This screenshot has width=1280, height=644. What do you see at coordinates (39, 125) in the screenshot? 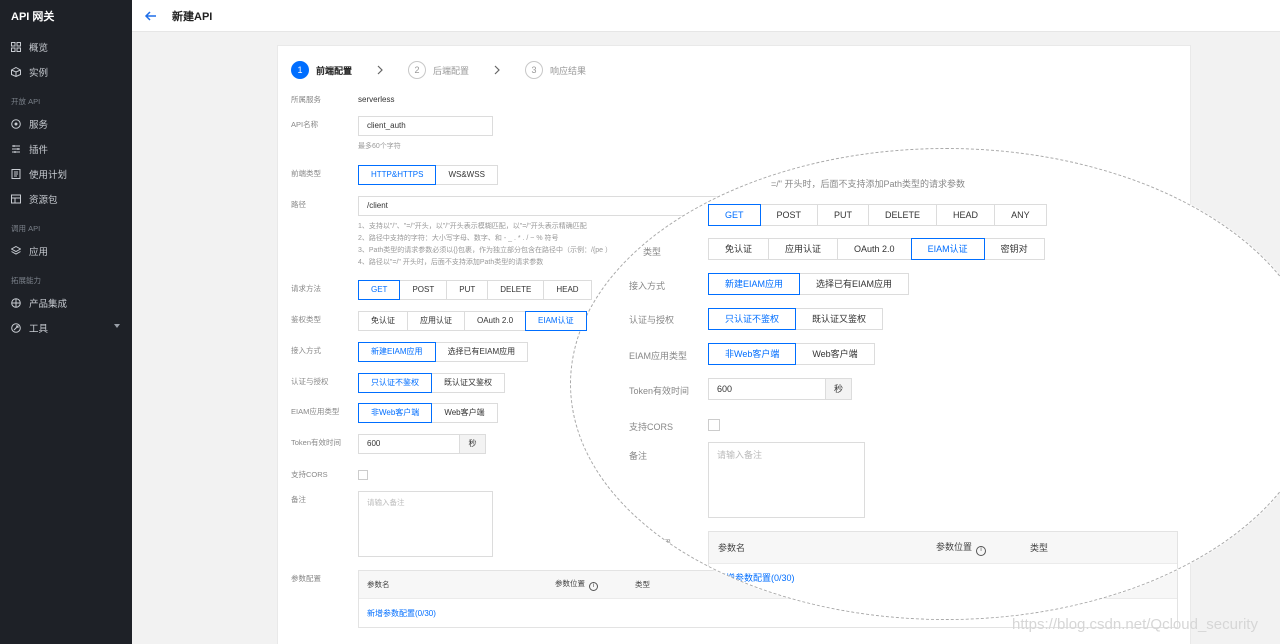
I see `sidebar-item-label: 服务` at bounding box center [39, 125].